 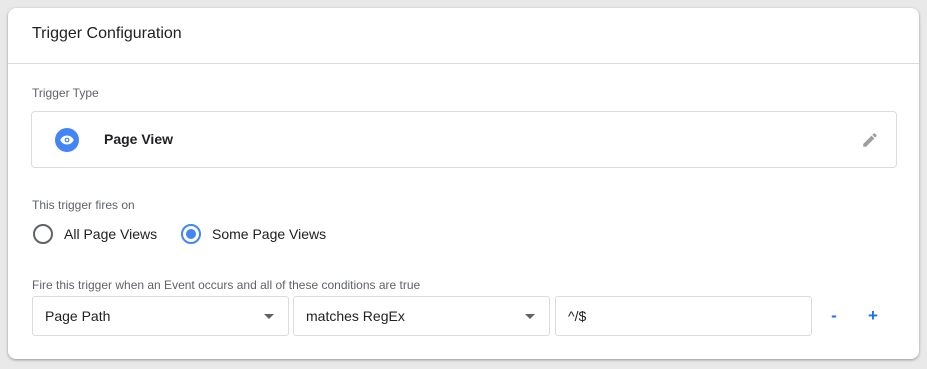 I want to click on operator-select: matches RegEx, so click(x=421, y=316).